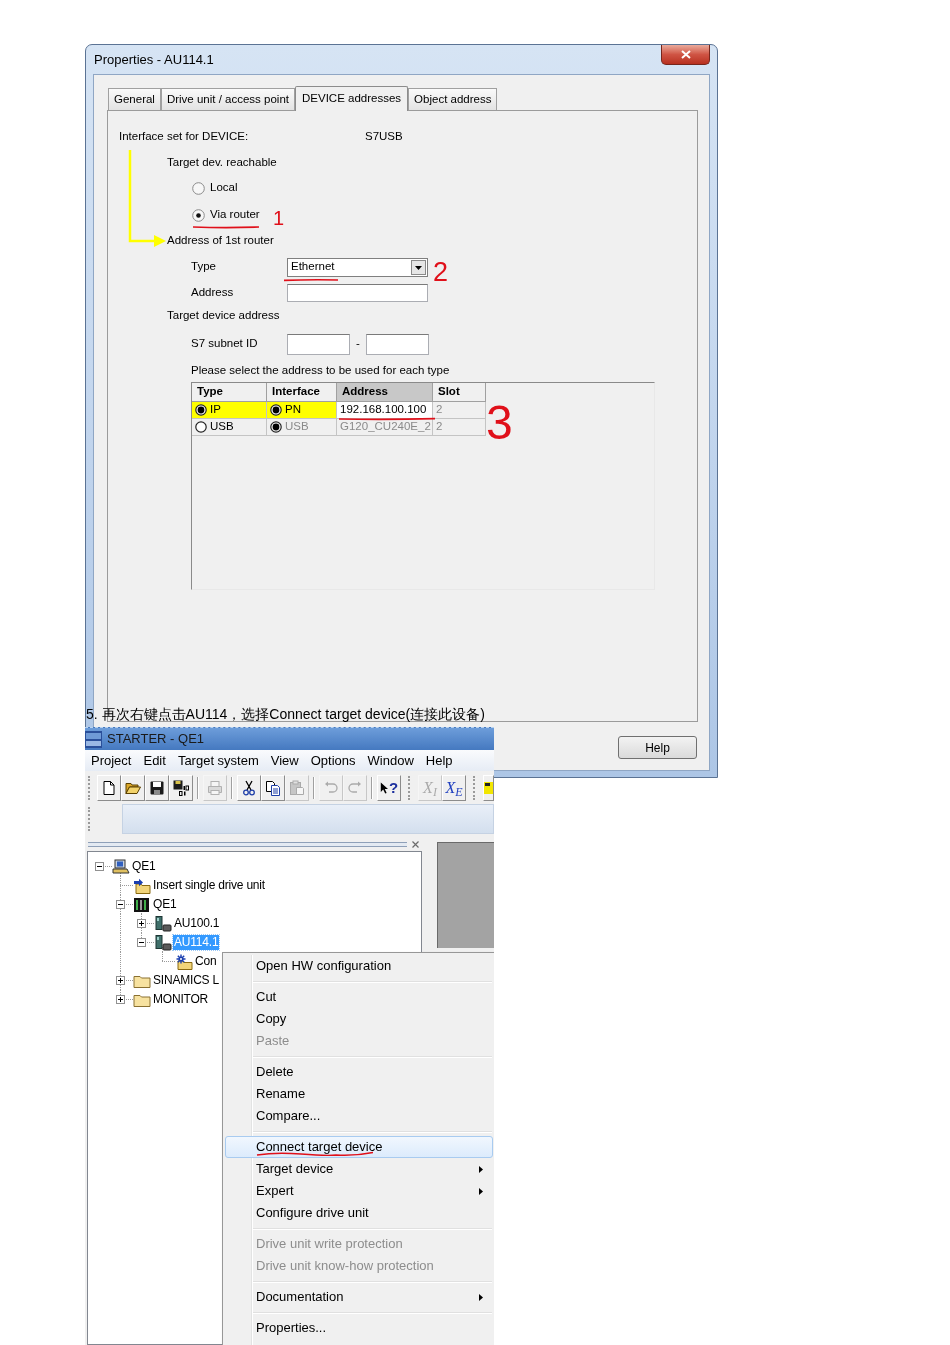 The height and width of the screenshot is (1345, 950). I want to click on group-label: Target dev. reachable, so click(222, 163).